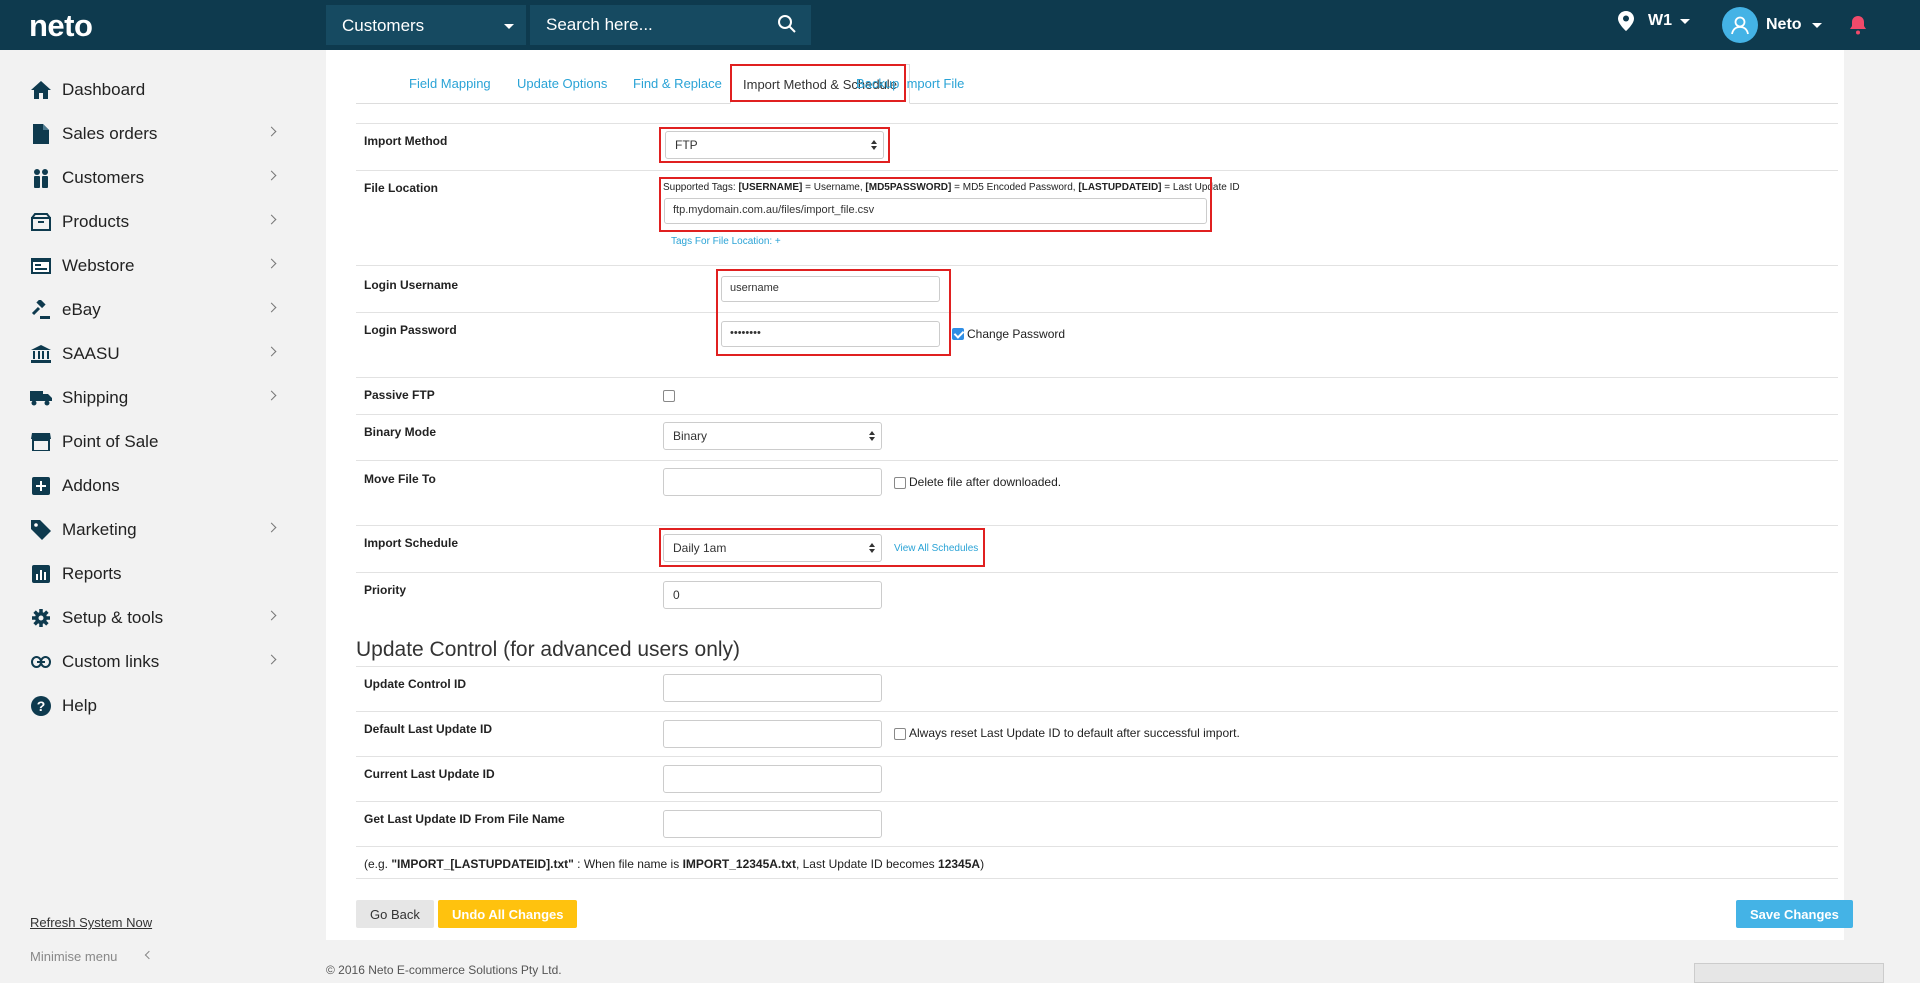 This screenshot has width=1920, height=983. I want to click on undo-all-changes-button: Undo All Changes, so click(508, 914).